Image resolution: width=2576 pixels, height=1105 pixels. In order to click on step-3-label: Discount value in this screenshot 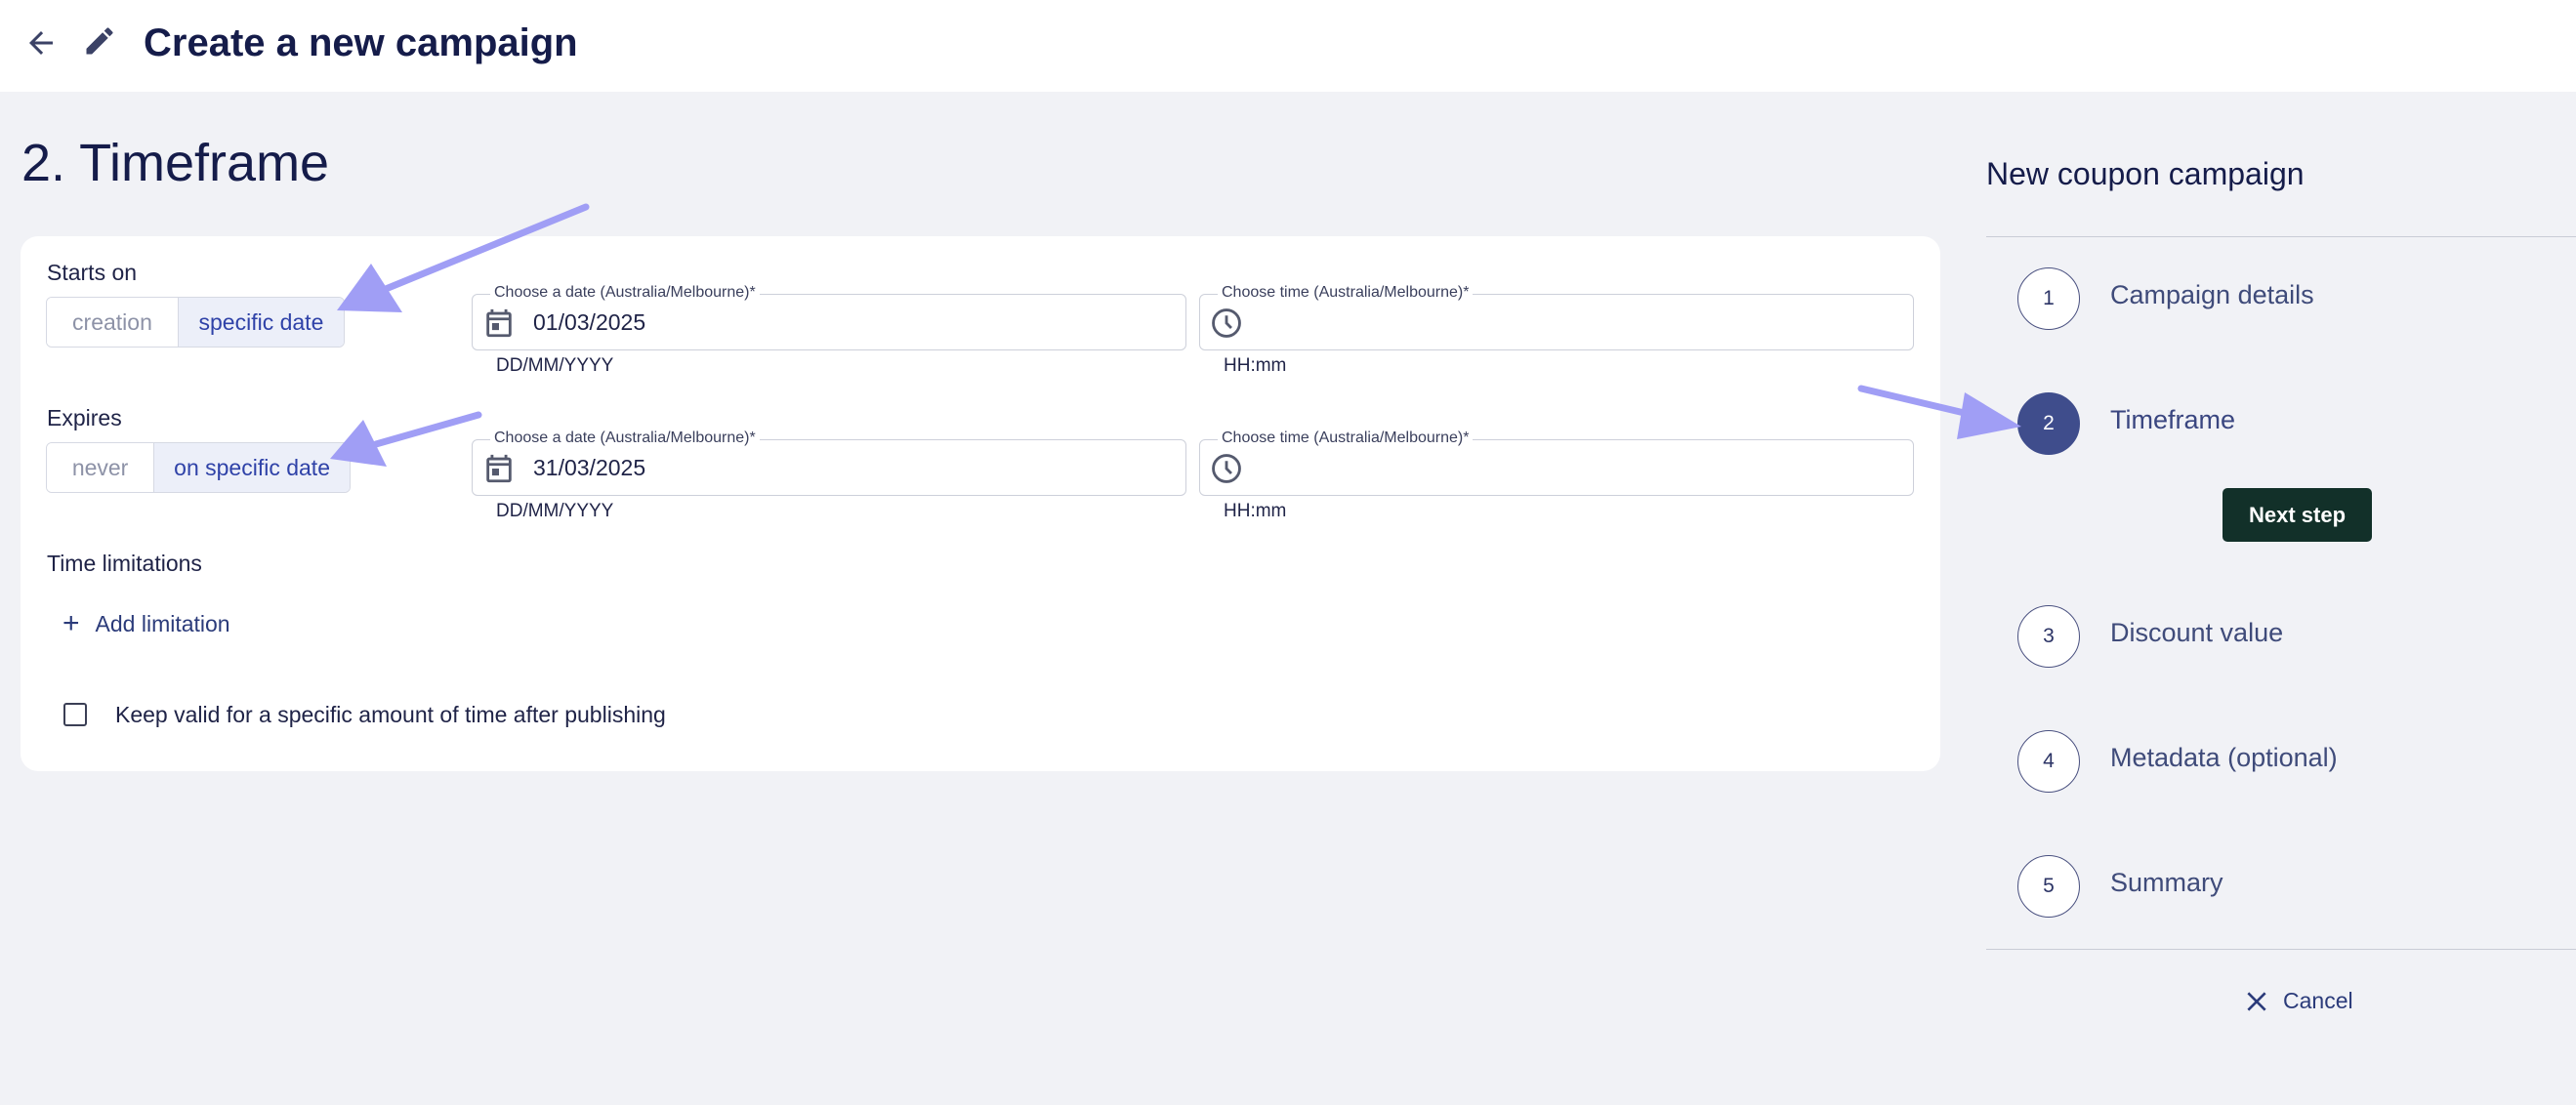, I will do `click(2196, 632)`.